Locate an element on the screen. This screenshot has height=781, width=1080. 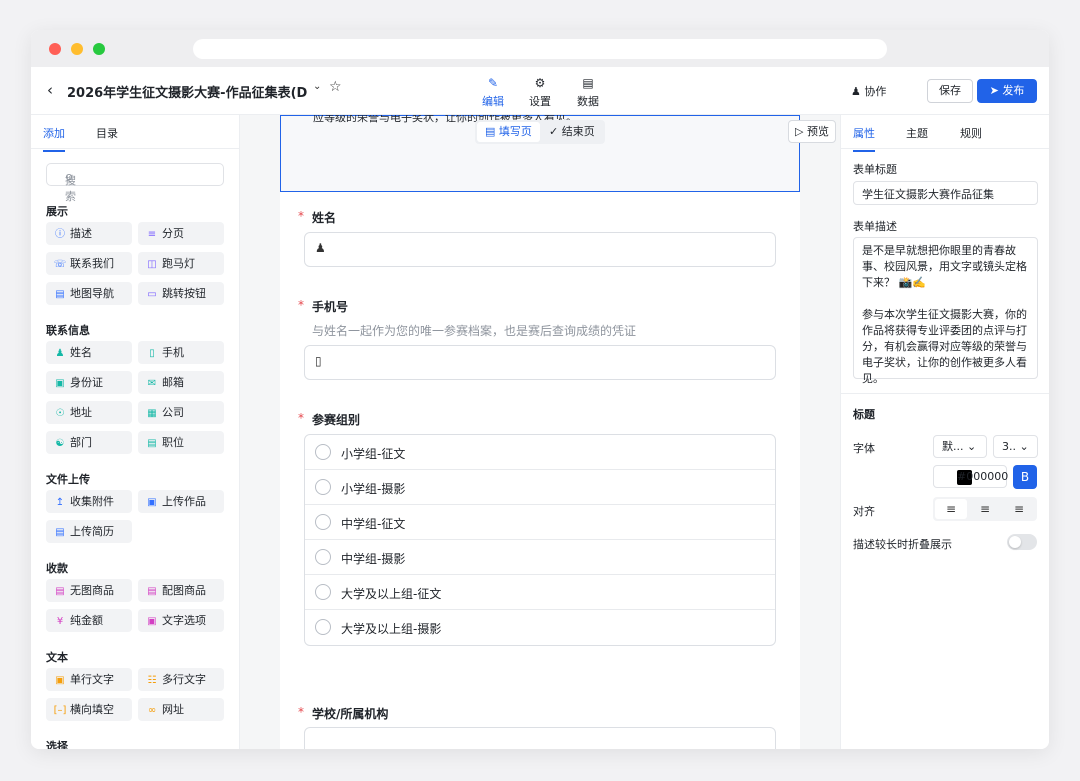
component-fill-blank: [–] 横向填空 is located at coordinates (89, 709).